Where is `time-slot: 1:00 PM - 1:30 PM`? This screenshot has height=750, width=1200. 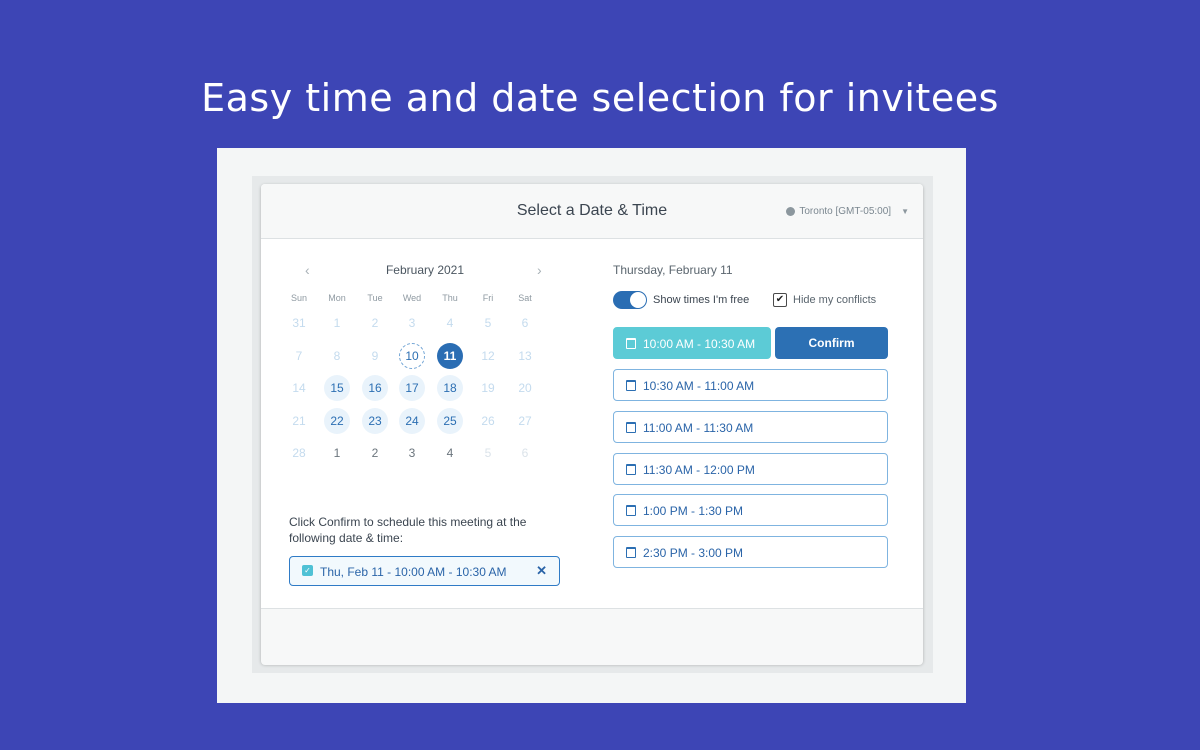 time-slot: 1:00 PM - 1:30 PM is located at coordinates (750, 510).